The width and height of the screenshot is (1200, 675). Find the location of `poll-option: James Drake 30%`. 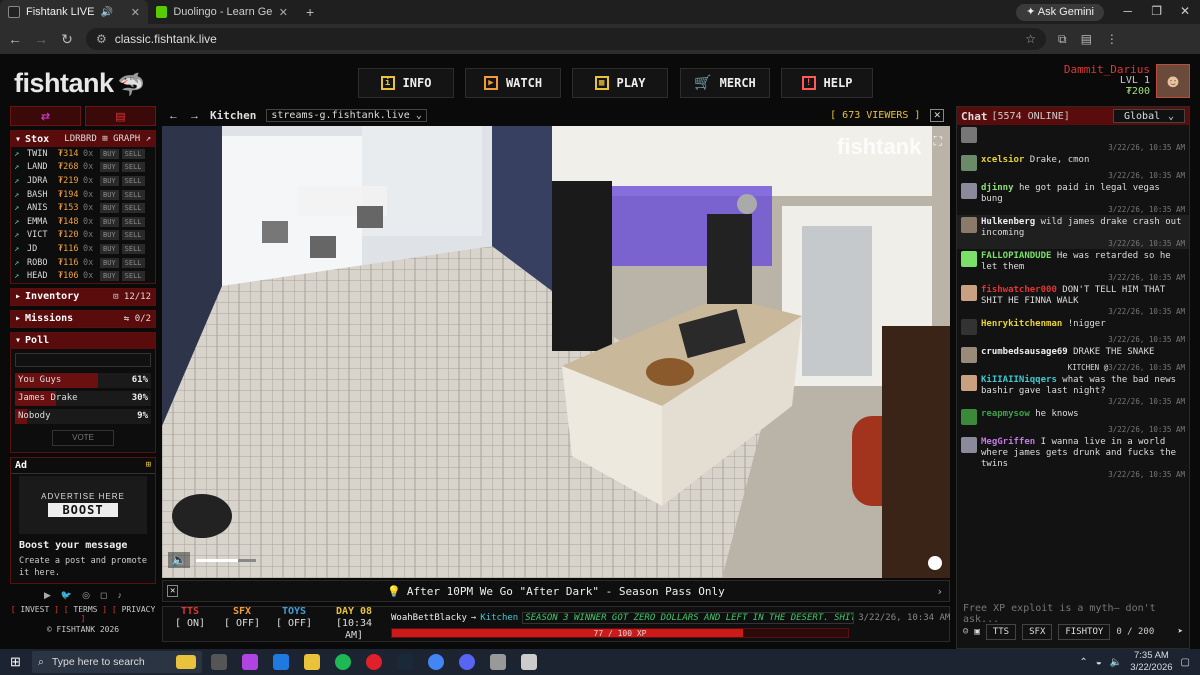

poll-option: James Drake 30% is located at coordinates (83, 398).